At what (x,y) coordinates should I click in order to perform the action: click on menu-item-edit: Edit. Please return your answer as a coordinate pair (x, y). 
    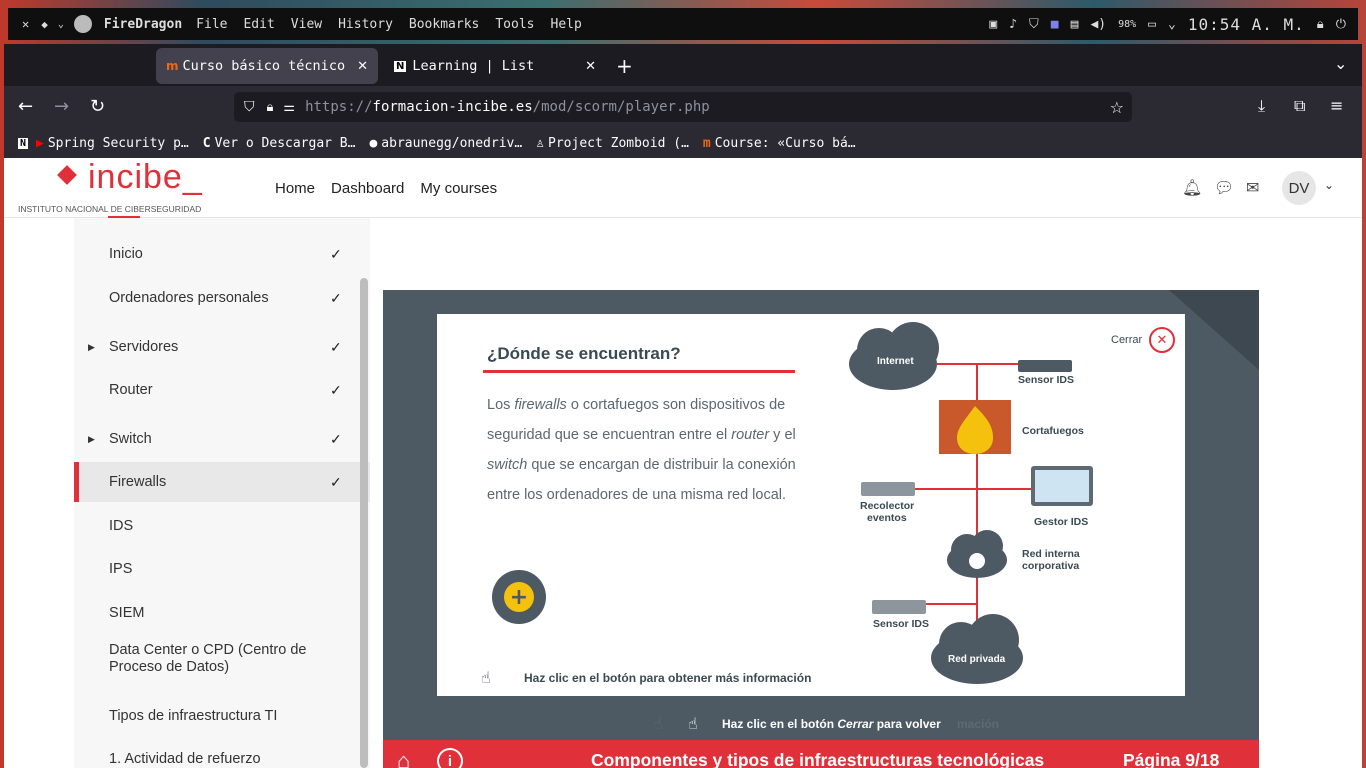
    Looking at the image, I should click on (258, 24).